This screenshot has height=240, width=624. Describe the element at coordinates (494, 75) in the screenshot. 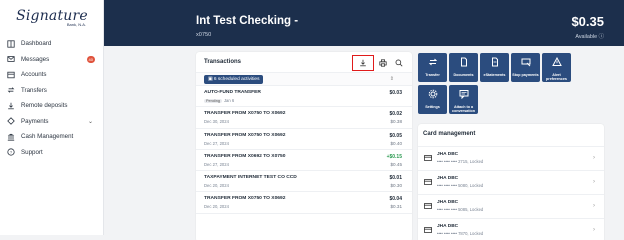

I see `action-label: eStatements` at that location.